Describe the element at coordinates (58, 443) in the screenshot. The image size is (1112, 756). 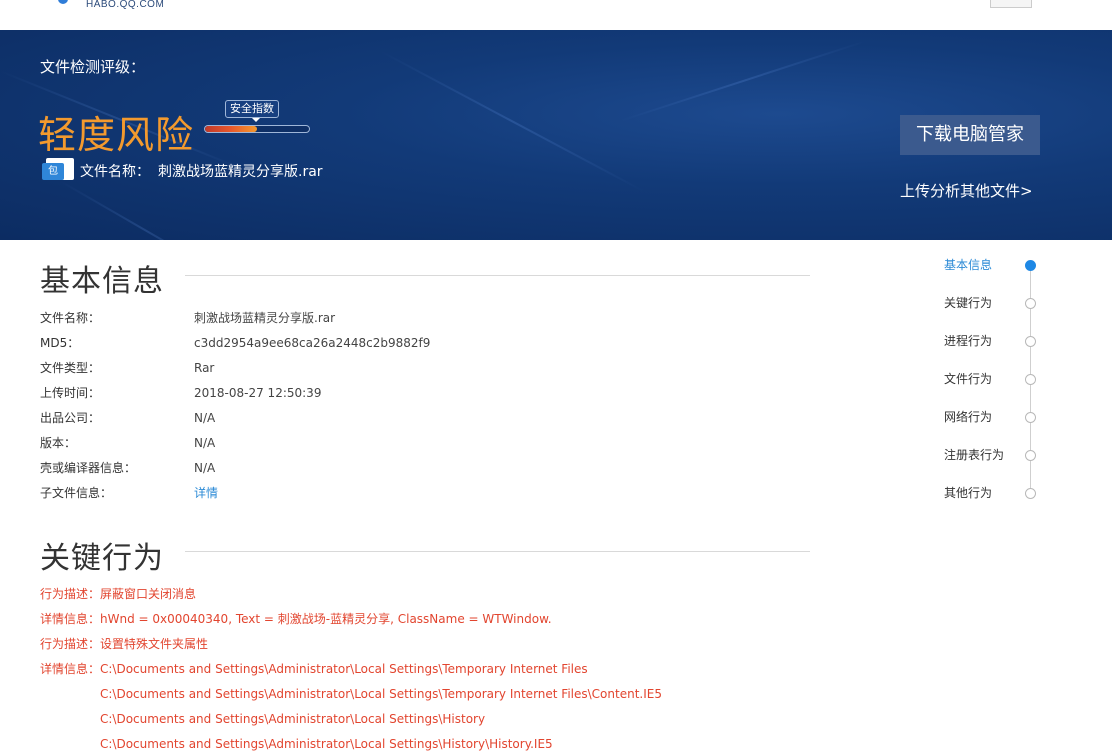
I see `info-key: 版本：` at that location.